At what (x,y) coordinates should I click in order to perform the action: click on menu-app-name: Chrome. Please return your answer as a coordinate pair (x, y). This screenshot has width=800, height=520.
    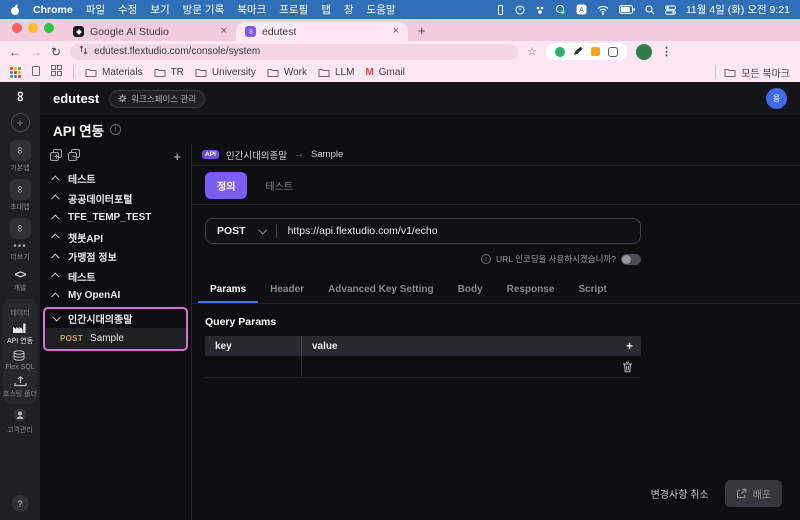
    Looking at the image, I should click on (53, 10).